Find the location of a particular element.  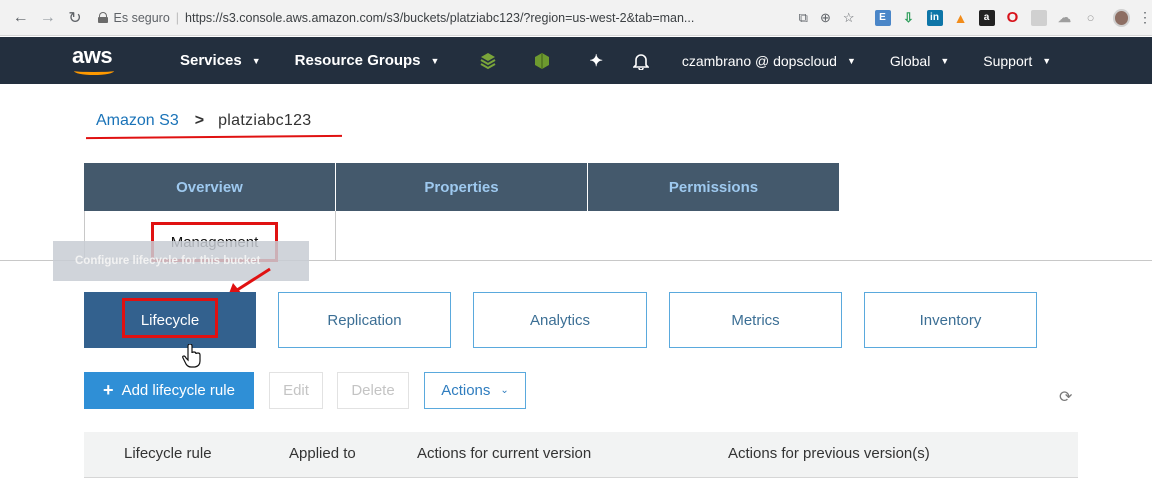

add-lifecycle-rule-button: + Add lifecycle rule is located at coordinates (169, 390).